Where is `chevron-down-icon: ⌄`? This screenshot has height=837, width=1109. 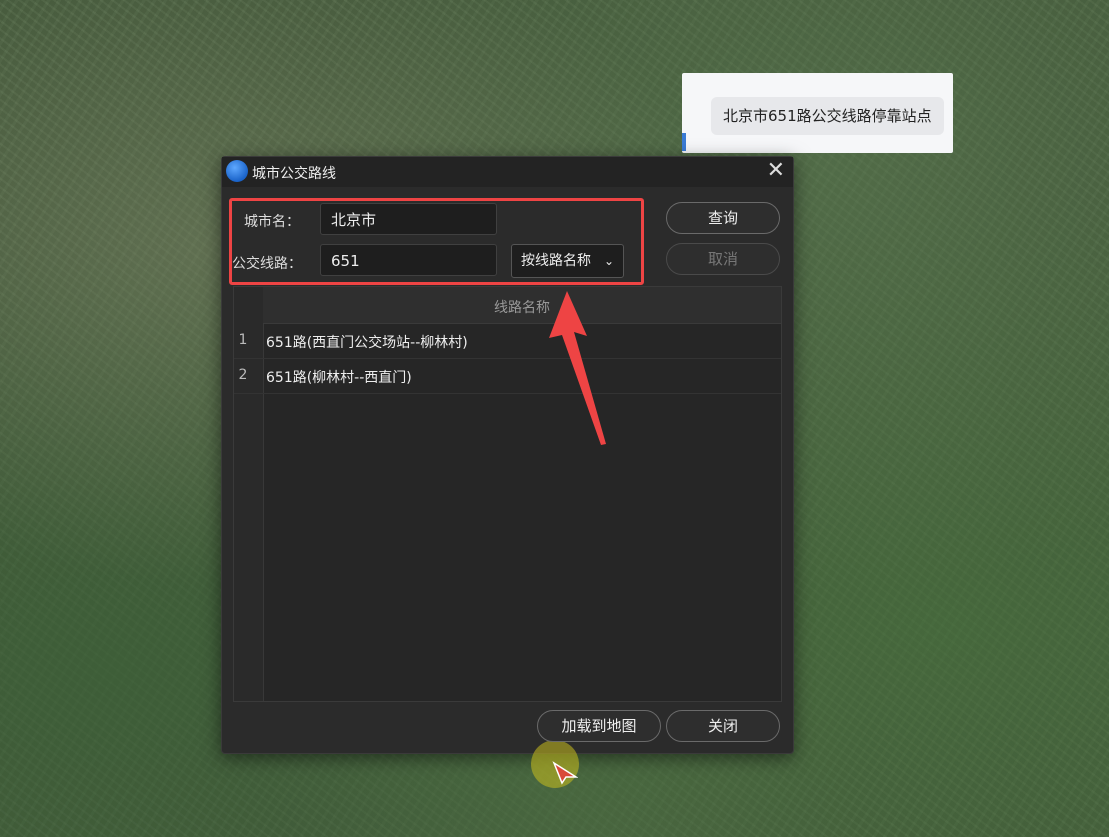
chevron-down-icon: ⌄ is located at coordinates (608, 261).